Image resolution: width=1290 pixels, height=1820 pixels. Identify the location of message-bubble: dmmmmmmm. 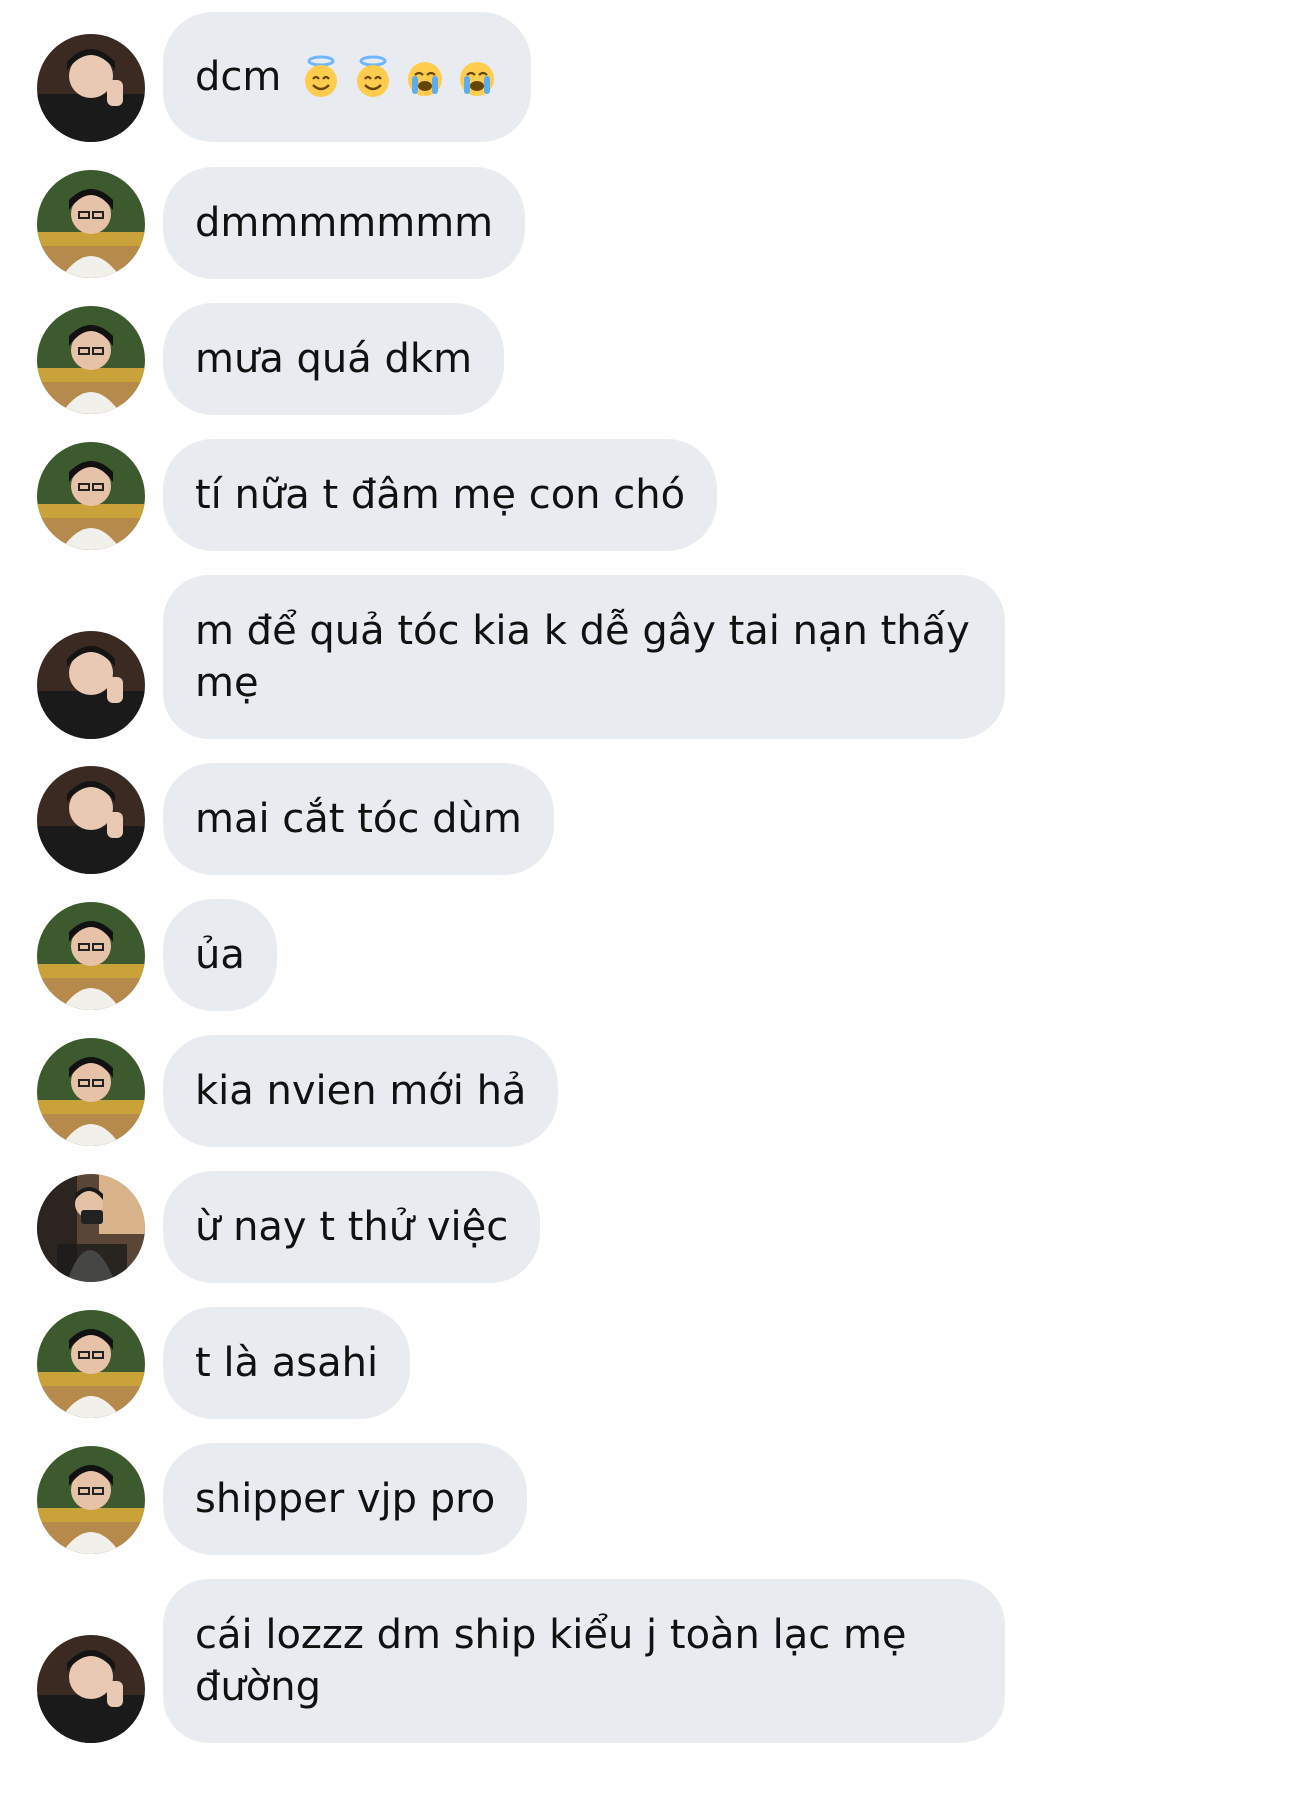
(344, 223).